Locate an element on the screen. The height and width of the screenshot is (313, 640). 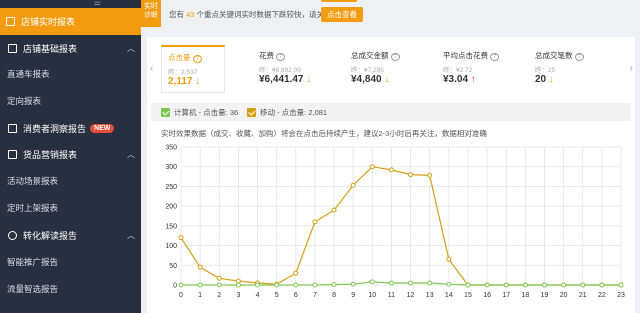
kpi-yesterday: 昨：¥6,892.09 is located at coordinates (280, 70).